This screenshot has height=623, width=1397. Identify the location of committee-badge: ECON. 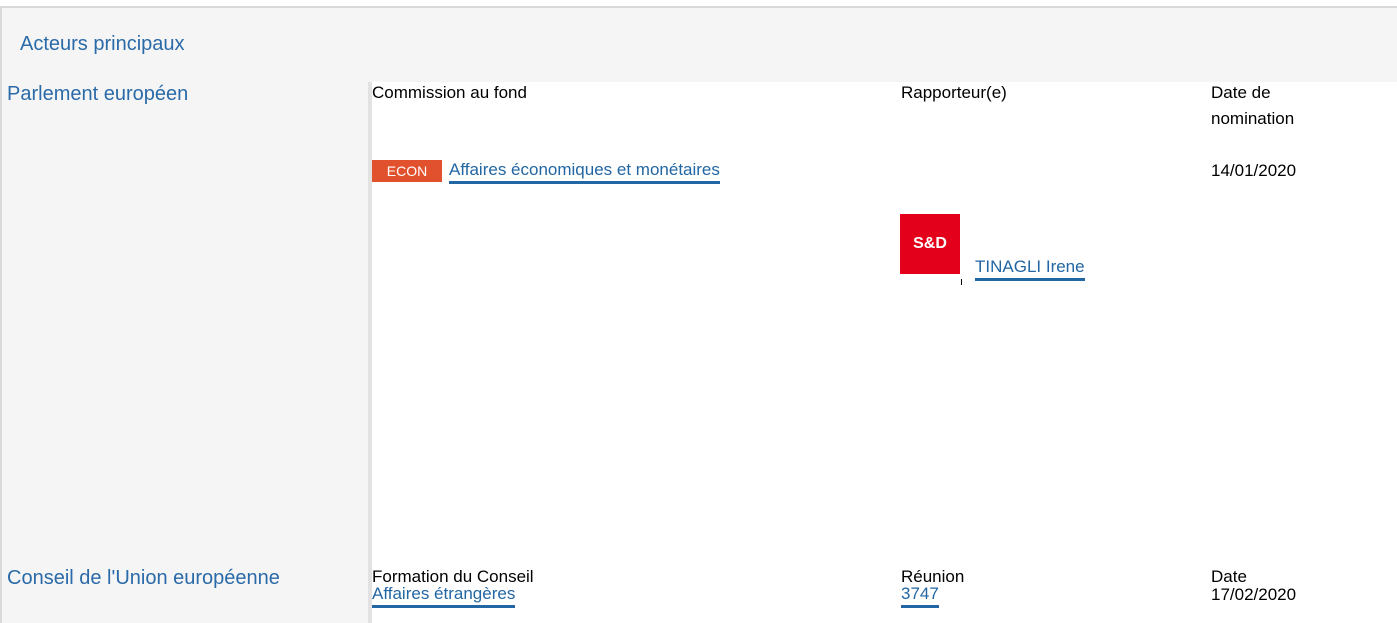
(407, 171).